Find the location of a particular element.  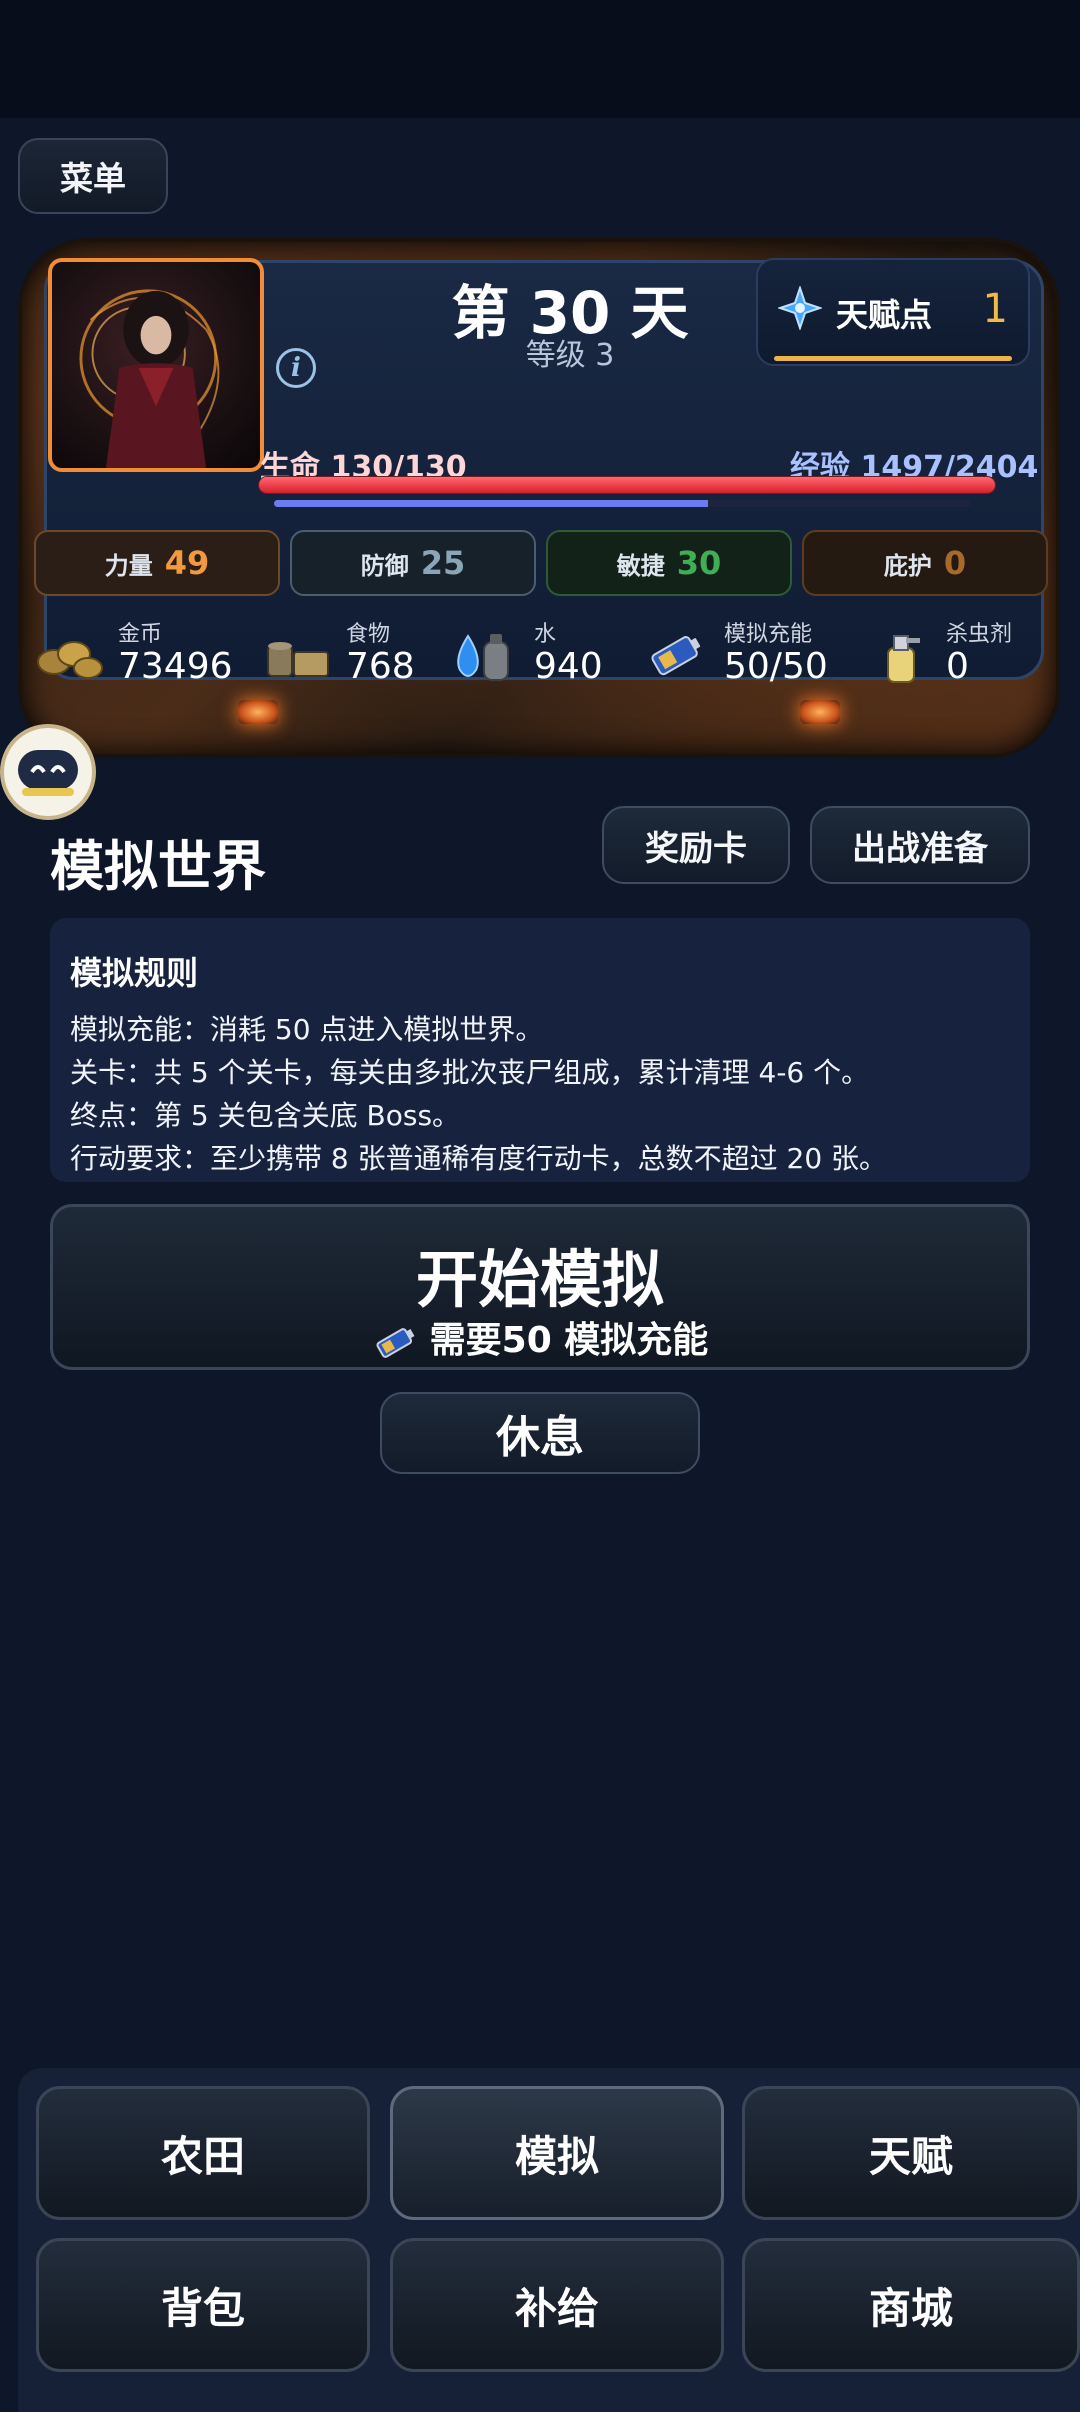

stat-value: 49 is located at coordinates (187, 563).